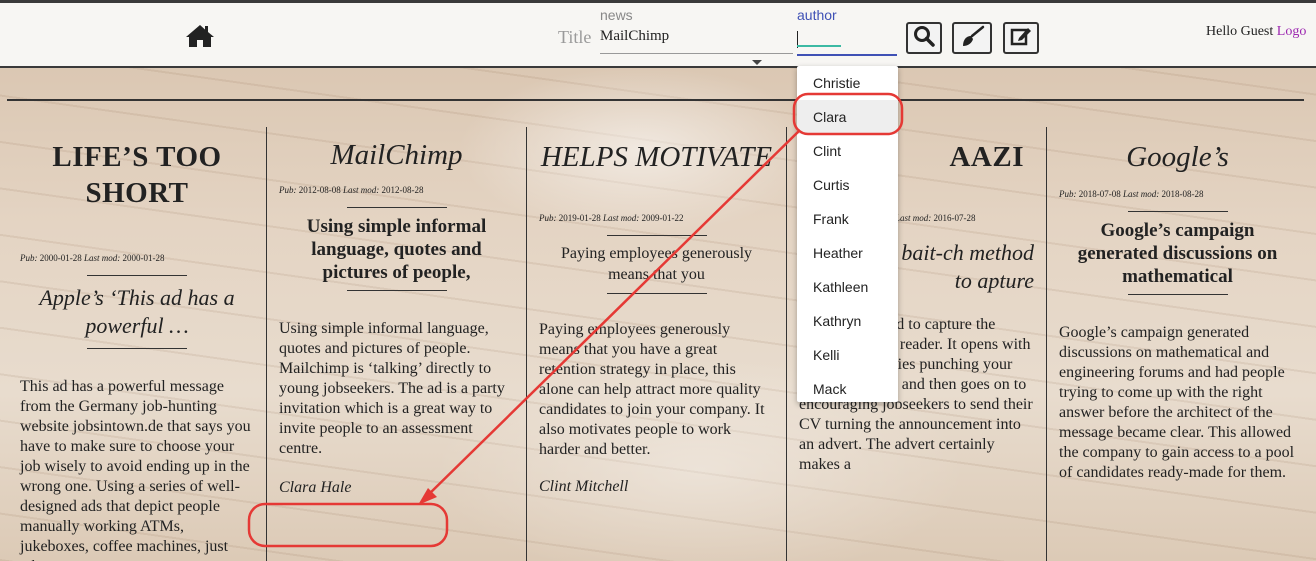 Image resolution: width=1316 pixels, height=561 pixels. Describe the element at coordinates (817, 15) in the screenshot. I see `author-label: author` at that location.